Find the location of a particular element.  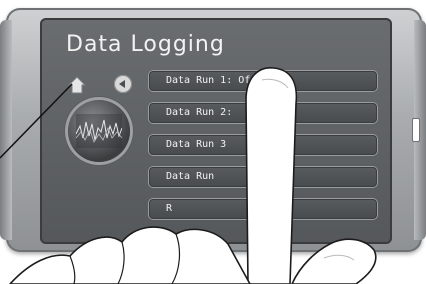

callout-line is located at coordinates (36, 121).